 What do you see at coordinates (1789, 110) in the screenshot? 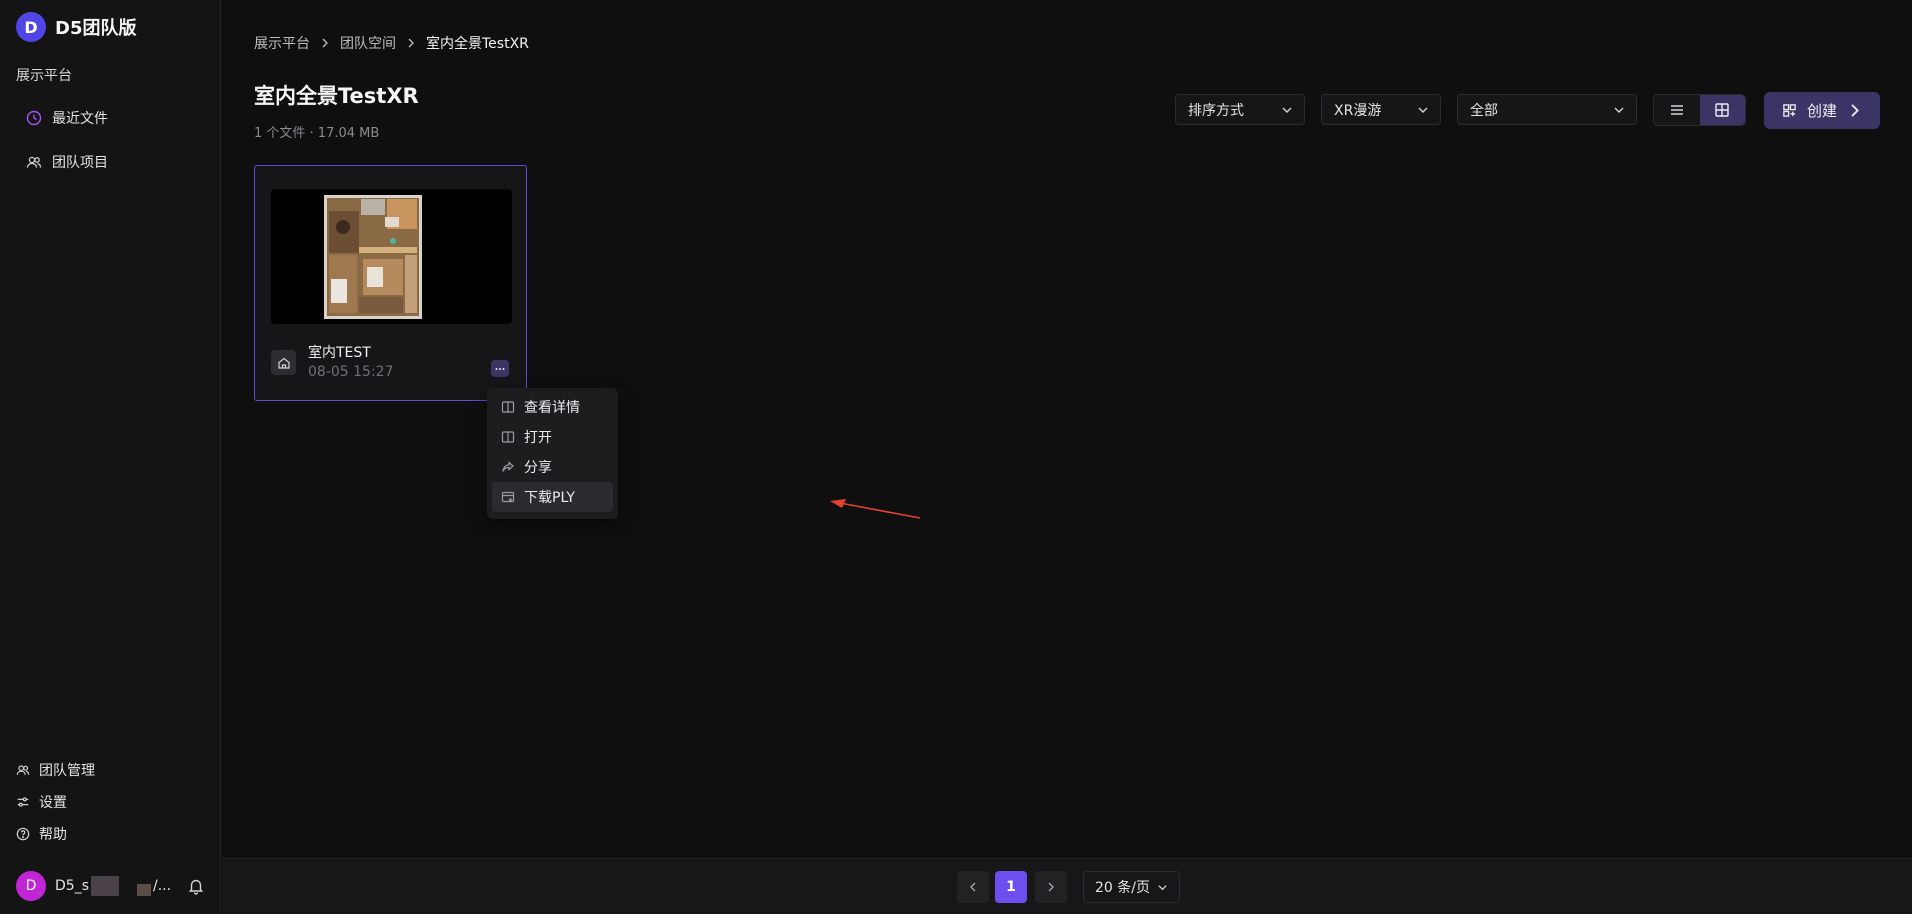
I see `add-grid-icon` at bounding box center [1789, 110].